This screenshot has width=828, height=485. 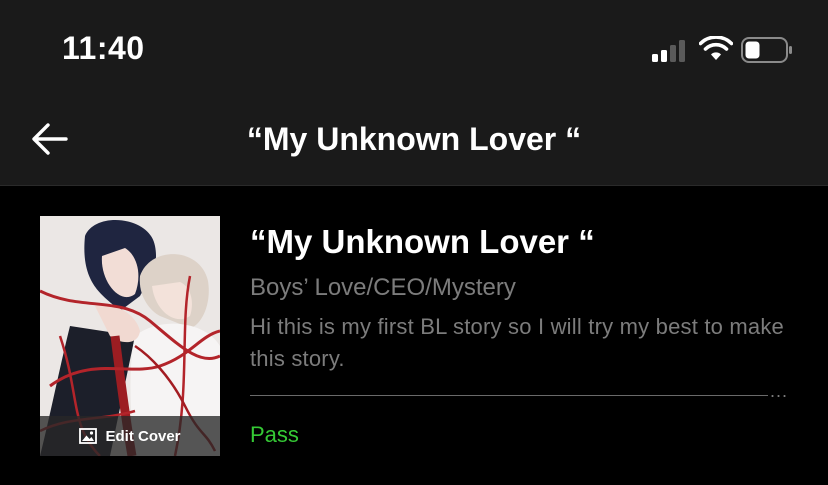 I want to click on story-genre: Boys’ Love/CEO/Mystery, so click(x=383, y=287).